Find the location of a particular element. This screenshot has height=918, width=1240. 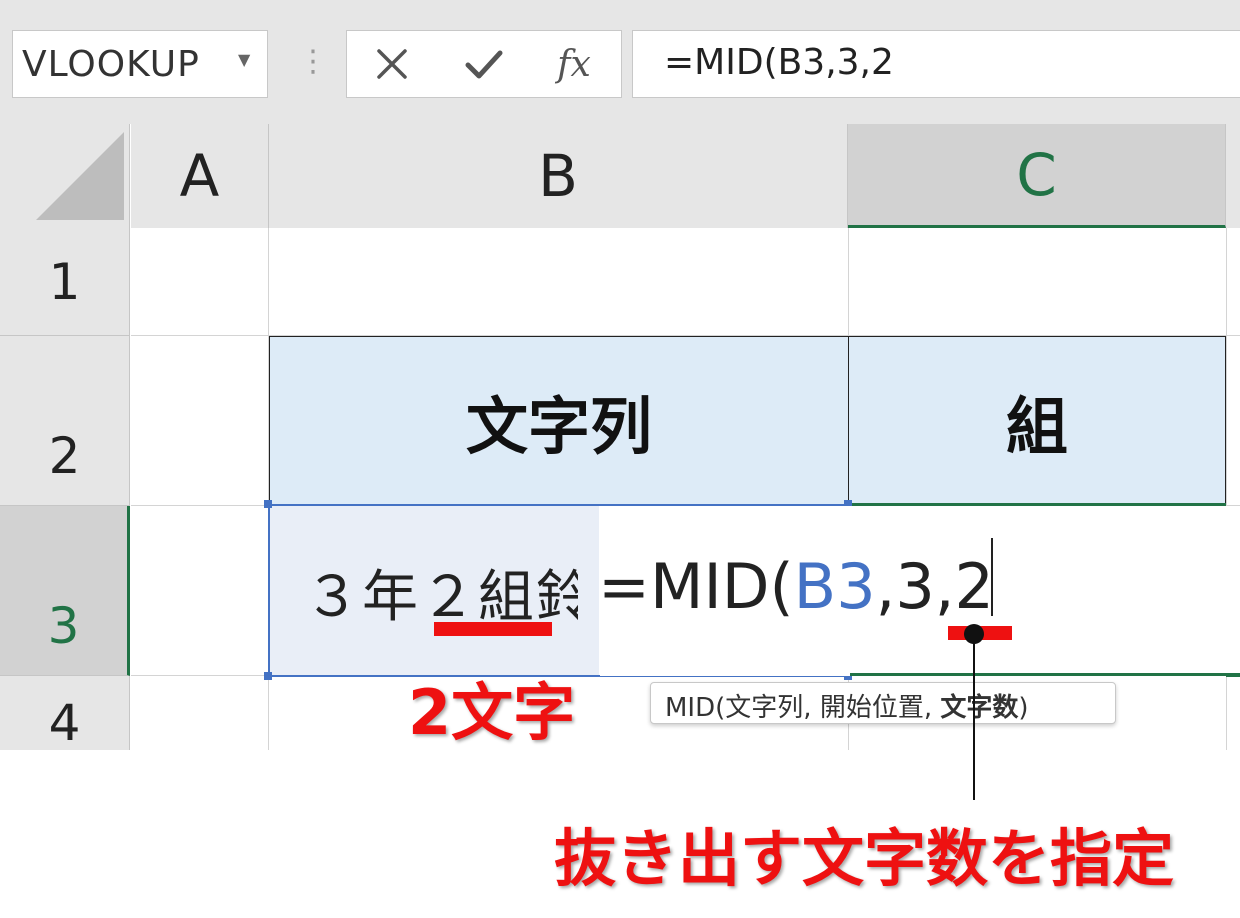

edit-ref: B3 is located at coordinates (834, 586).